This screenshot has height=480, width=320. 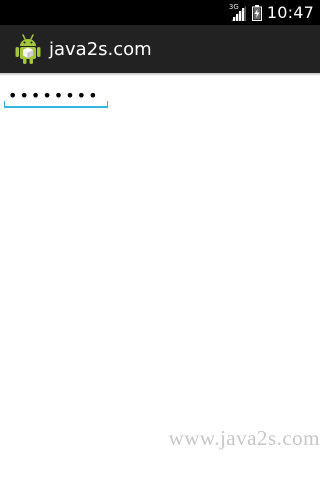 What do you see at coordinates (107, 104) in the screenshot?
I see `password-field-underline-right-tick` at bounding box center [107, 104].